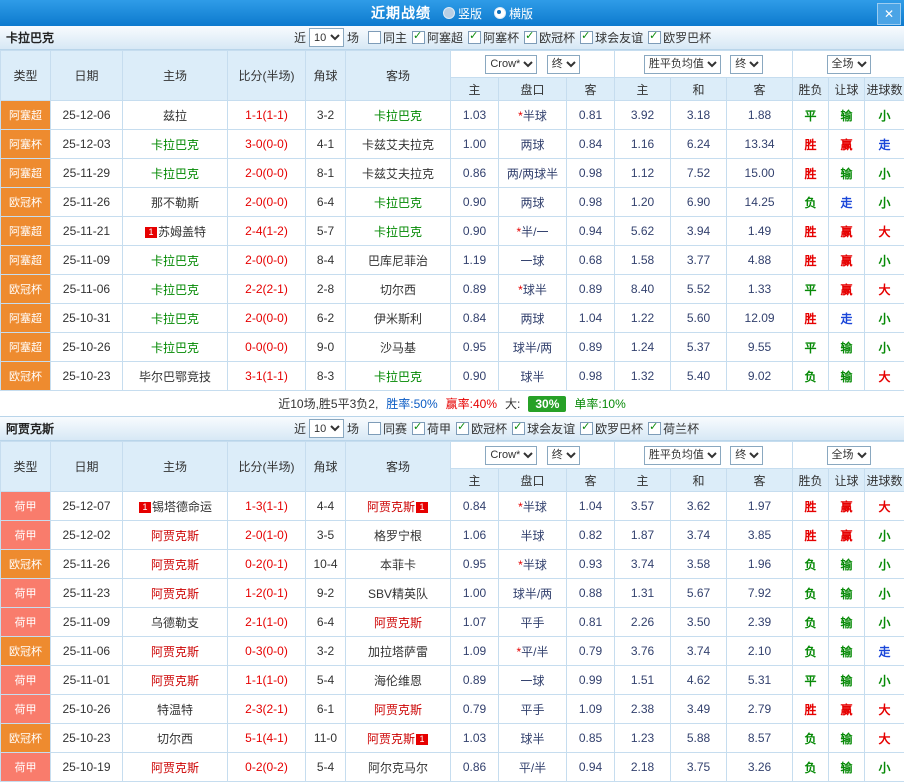 This screenshot has height=782, width=904. Describe the element at coordinates (884, 231) in the screenshot. I see `goals-result-cell: 大` at that location.